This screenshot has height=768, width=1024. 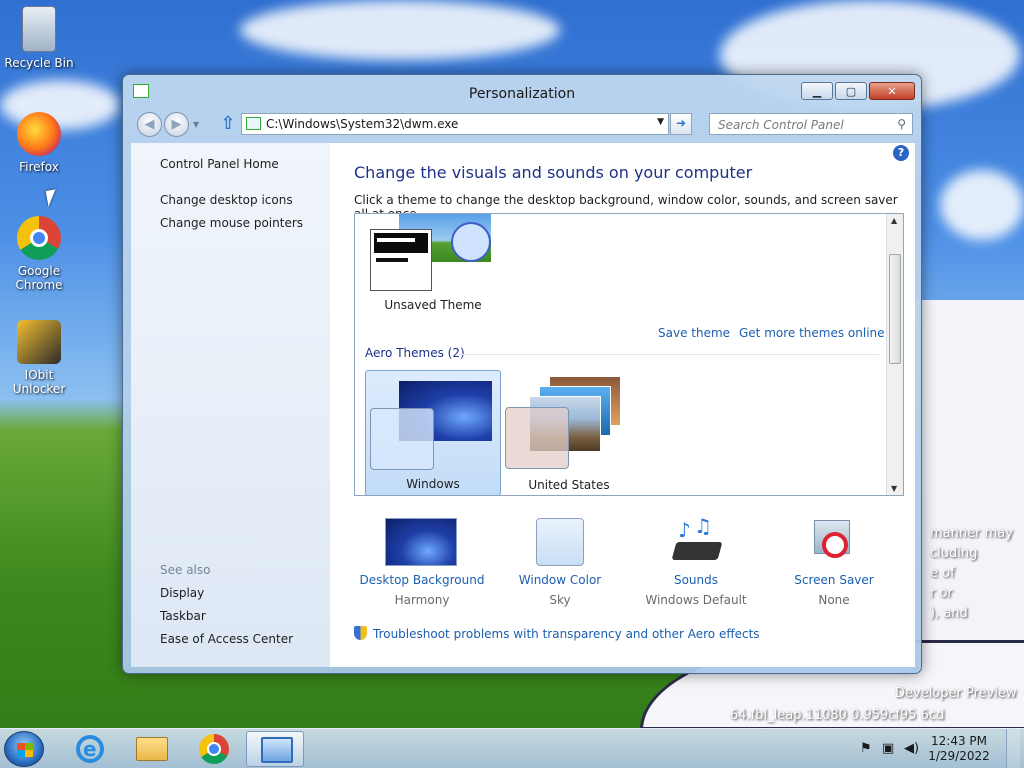 I want to click on watermark-line: cluding, so click(x=954, y=553).